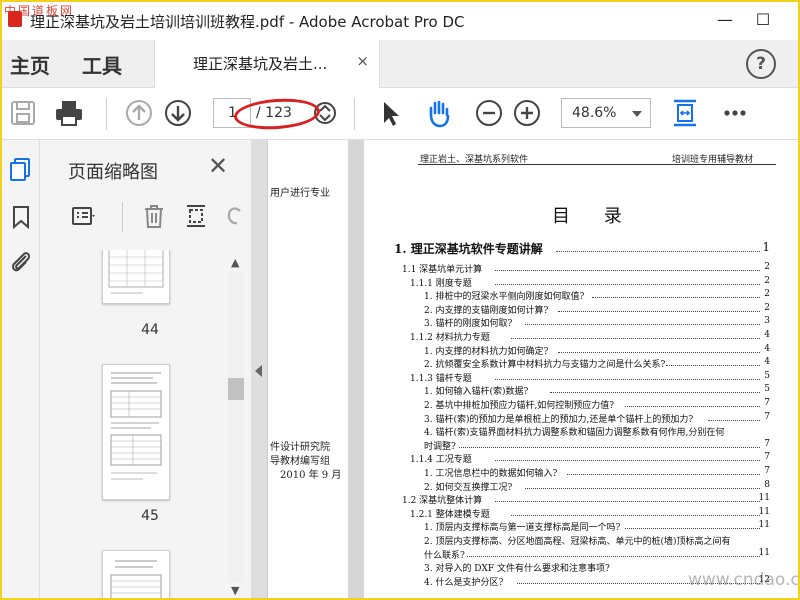 Image resolution: width=800 pixels, height=600 pixels. I want to click on fit-page-icon, so click(685, 113).